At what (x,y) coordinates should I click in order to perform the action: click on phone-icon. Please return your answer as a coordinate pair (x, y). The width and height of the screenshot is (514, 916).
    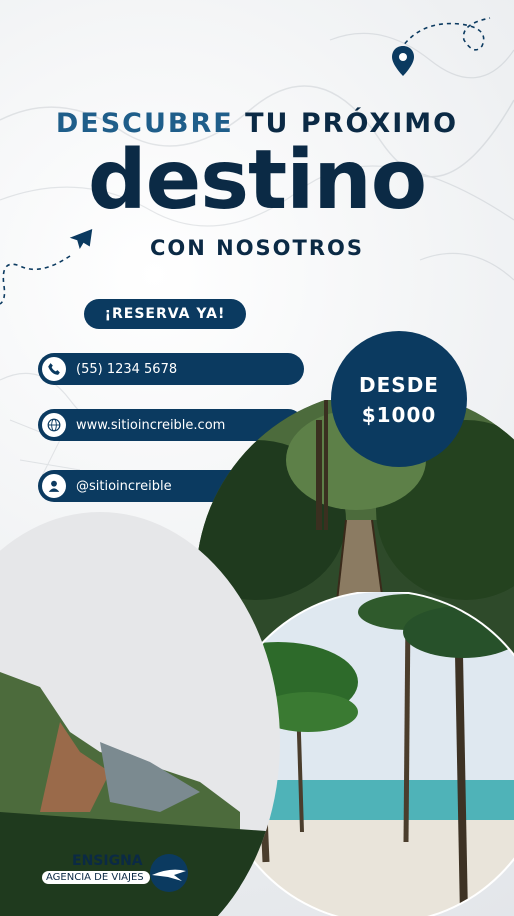
    Looking at the image, I should click on (54, 369).